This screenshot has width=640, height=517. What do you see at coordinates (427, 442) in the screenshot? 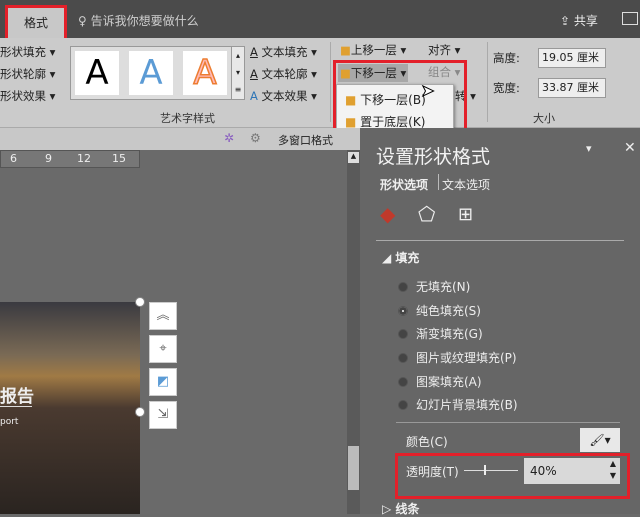
I see `color-label: 颜色(C)` at bounding box center [427, 442].